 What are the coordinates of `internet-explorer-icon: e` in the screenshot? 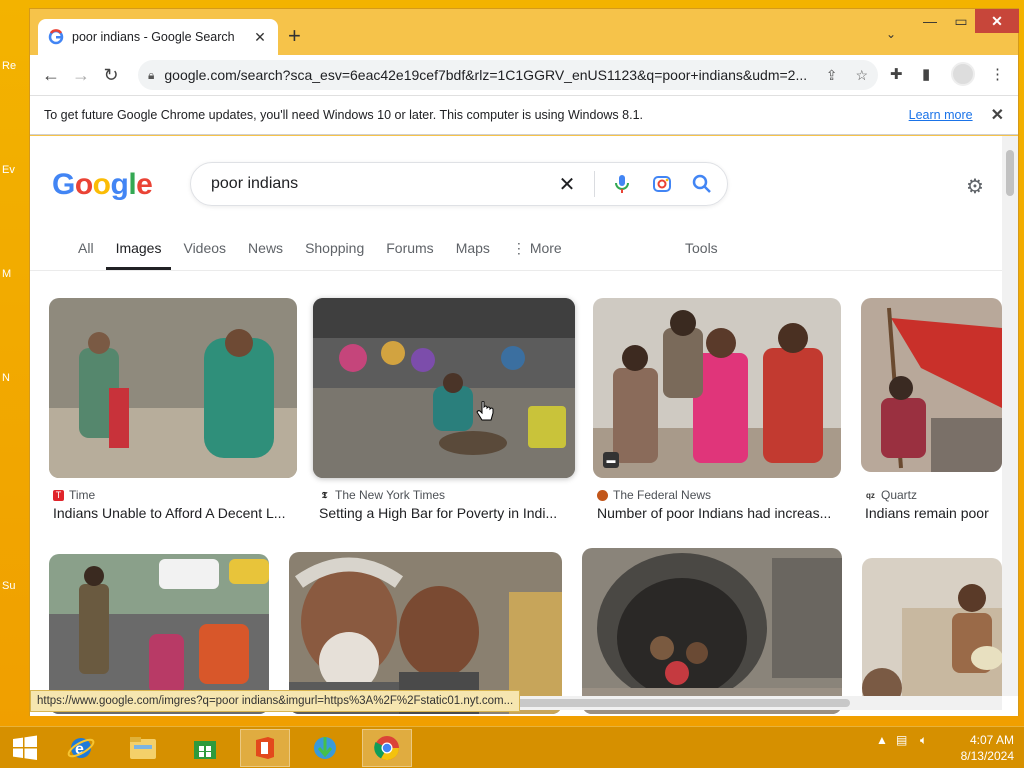 It's located at (81, 748).